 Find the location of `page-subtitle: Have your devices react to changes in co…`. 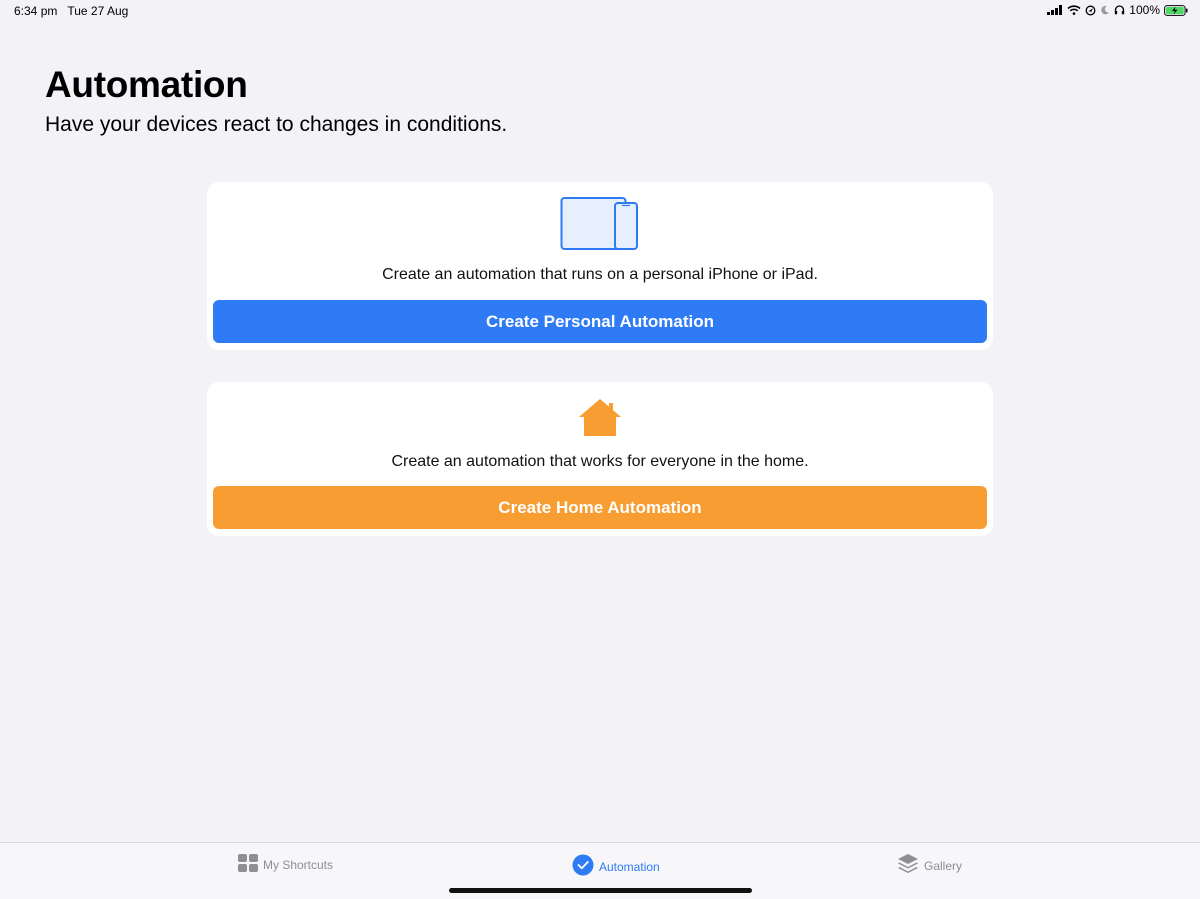

page-subtitle: Have your devices react to changes in co… is located at coordinates (276, 124).